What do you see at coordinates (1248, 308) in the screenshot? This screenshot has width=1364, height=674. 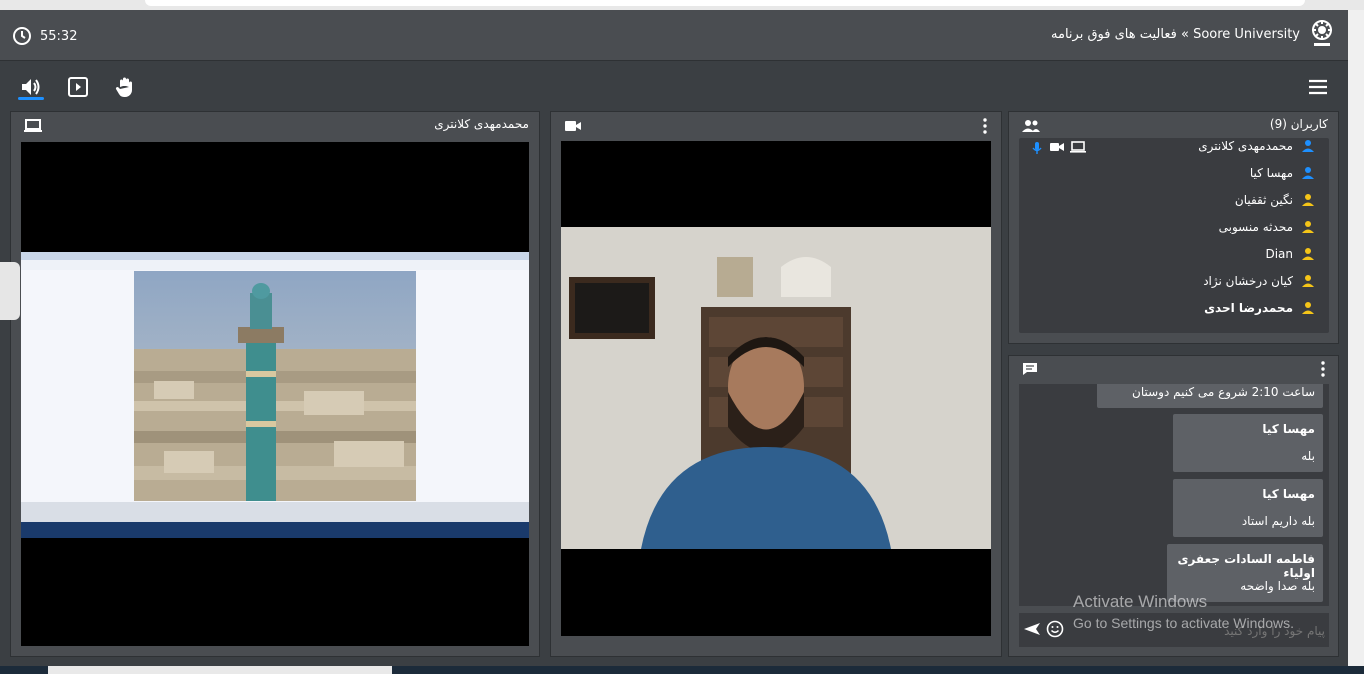 I see `user-name: محمدرضا احدی` at bounding box center [1248, 308].